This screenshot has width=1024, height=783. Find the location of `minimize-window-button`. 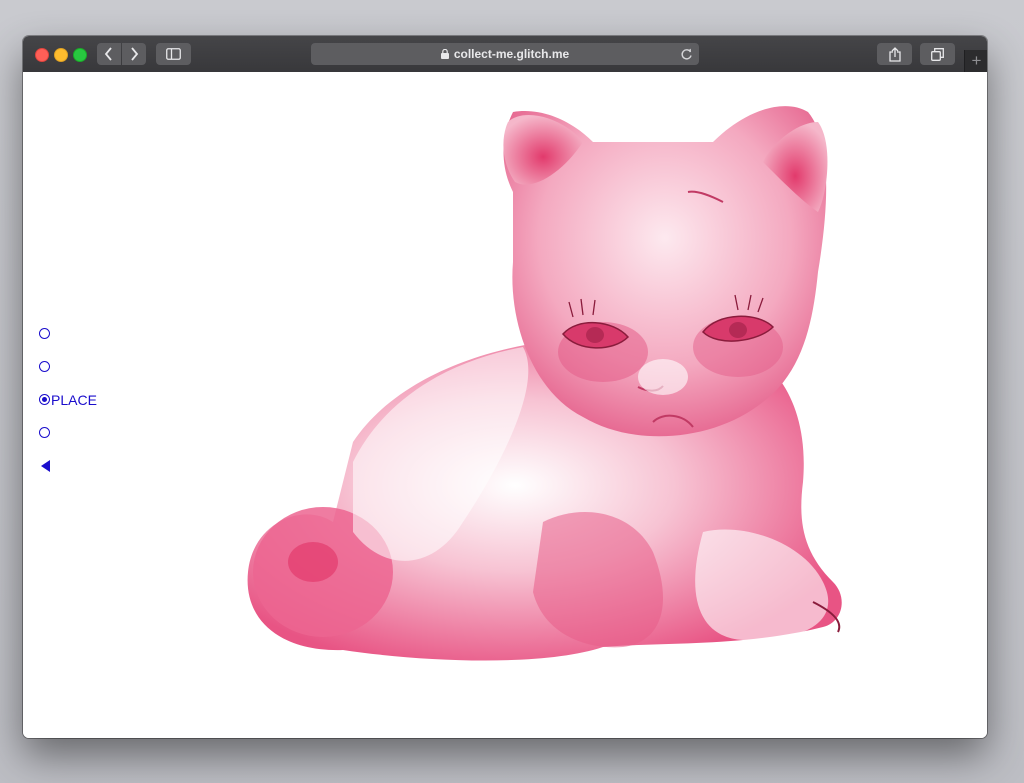

minimize-window-button is located at coordinates (61, 55).